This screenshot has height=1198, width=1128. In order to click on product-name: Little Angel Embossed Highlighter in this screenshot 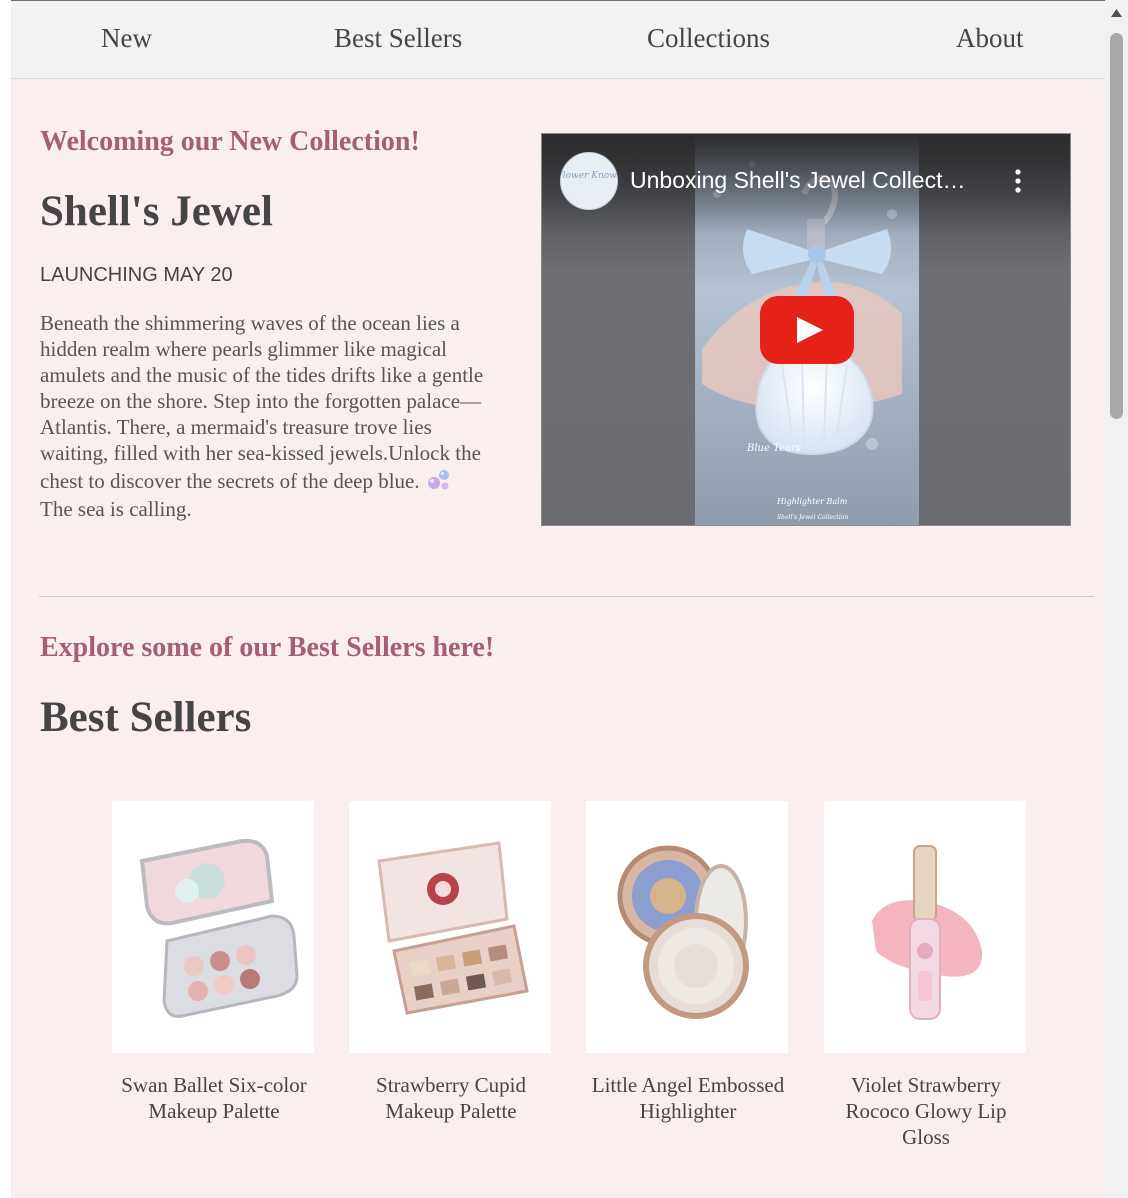, I will do `click(688, 1098)`.